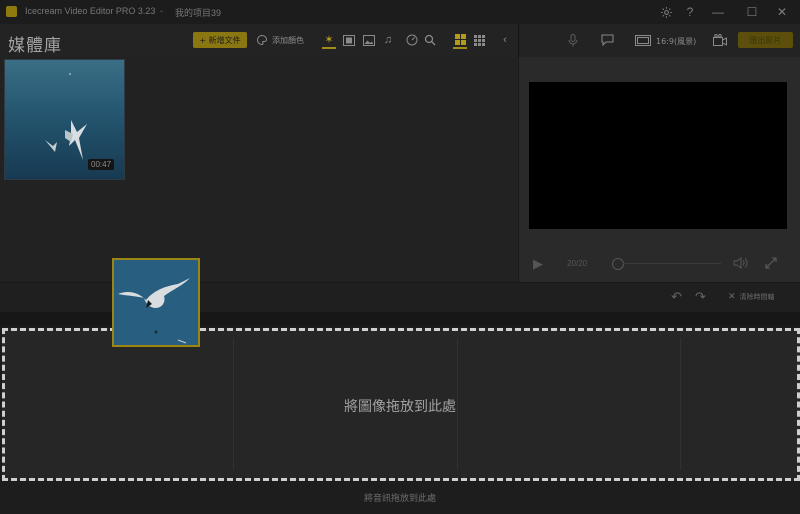  What do you see at coordinates (752, 12) in the screenshot?
I see `maximize-button: ☐` at bounding box center [752, 12].